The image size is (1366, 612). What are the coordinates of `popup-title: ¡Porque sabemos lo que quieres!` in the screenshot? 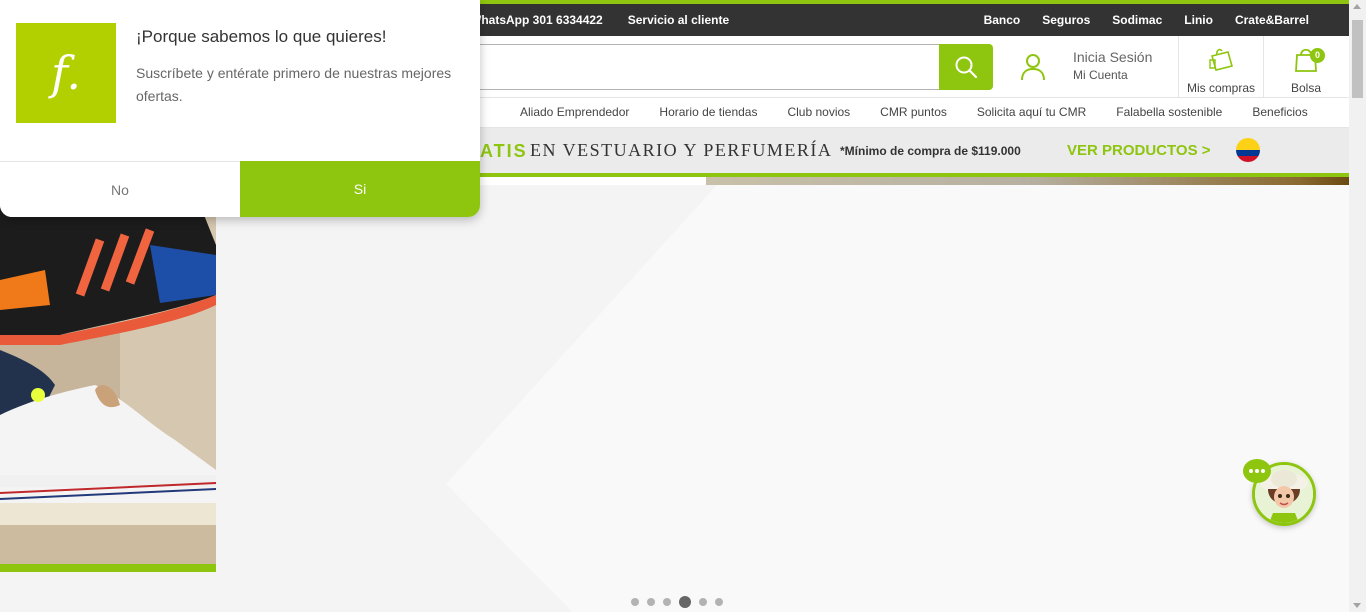 It's located at (261, 36).